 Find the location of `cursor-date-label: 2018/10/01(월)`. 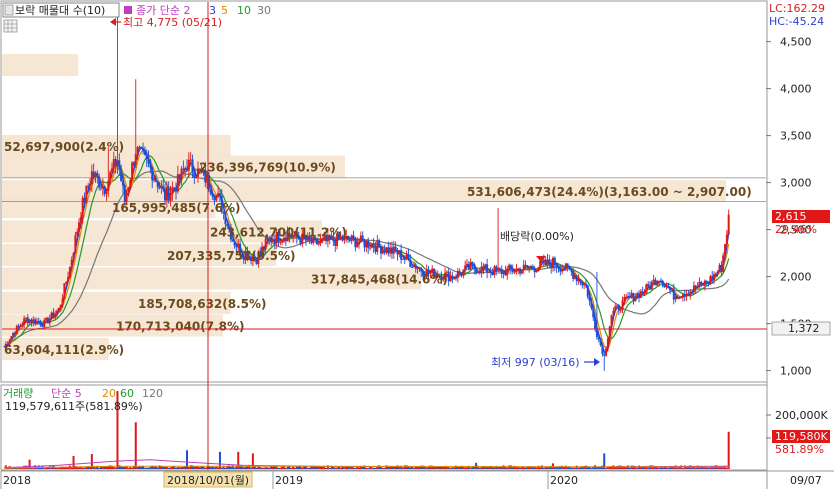

cursor-date-label: 2018/10/01(월) is located at coordinates (208, 480).